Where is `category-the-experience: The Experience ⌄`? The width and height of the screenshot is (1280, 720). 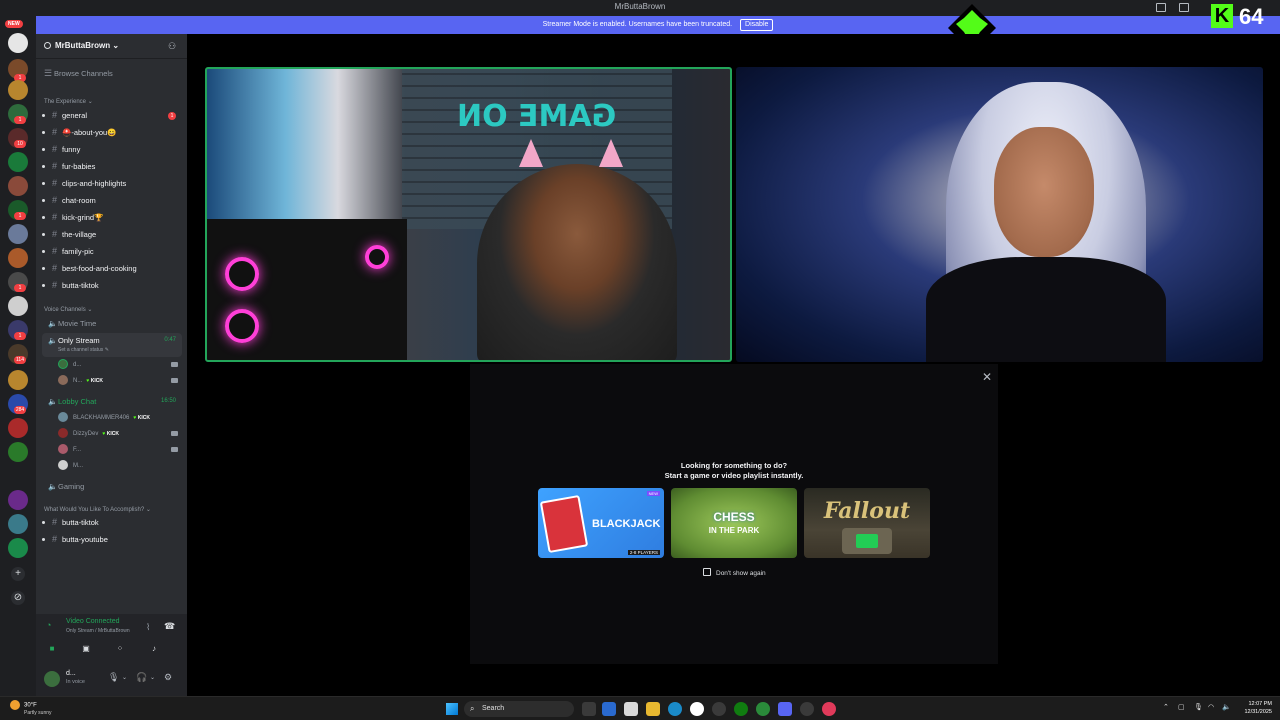 category-the-experience: The Experience ⌄ is located at coordinates (68, 101).